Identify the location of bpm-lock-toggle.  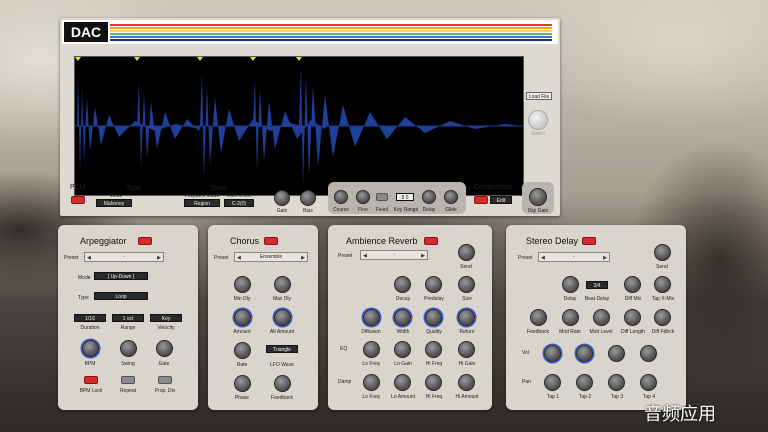
(91, 380).